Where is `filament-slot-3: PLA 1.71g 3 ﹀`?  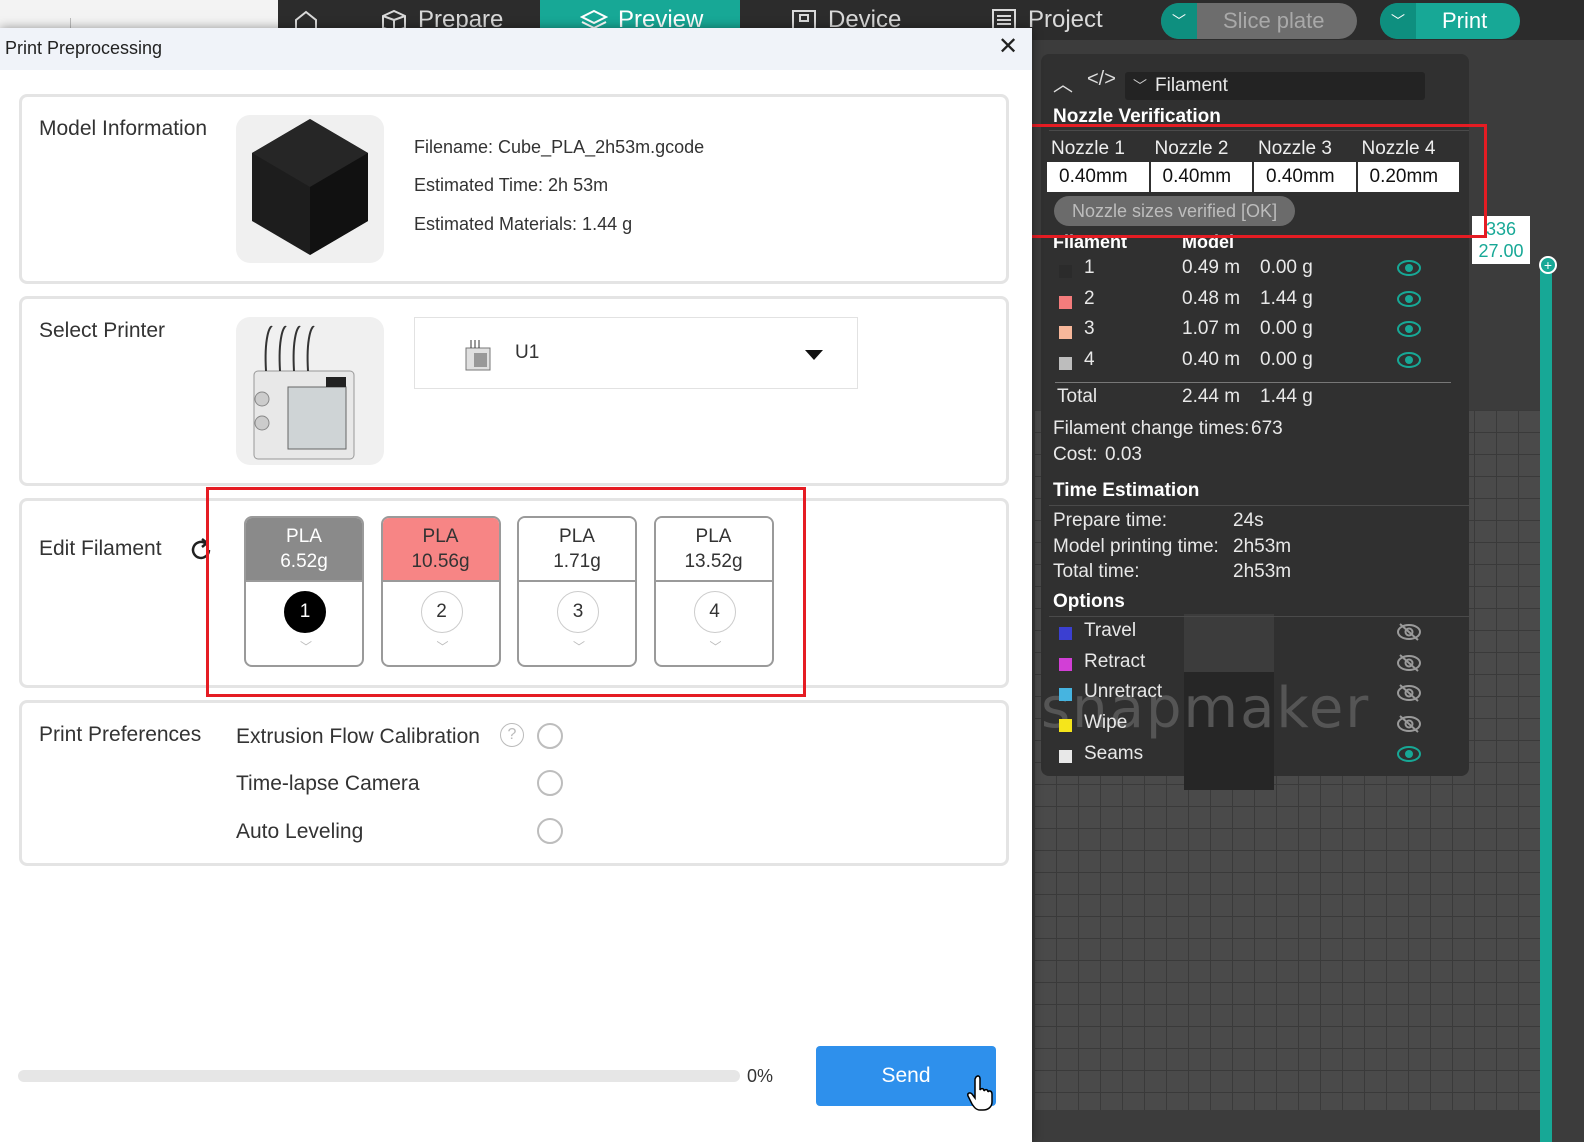 filament-slot-3: PLA 1.71g 3 ﹀ is located at coordinates (577, 591).